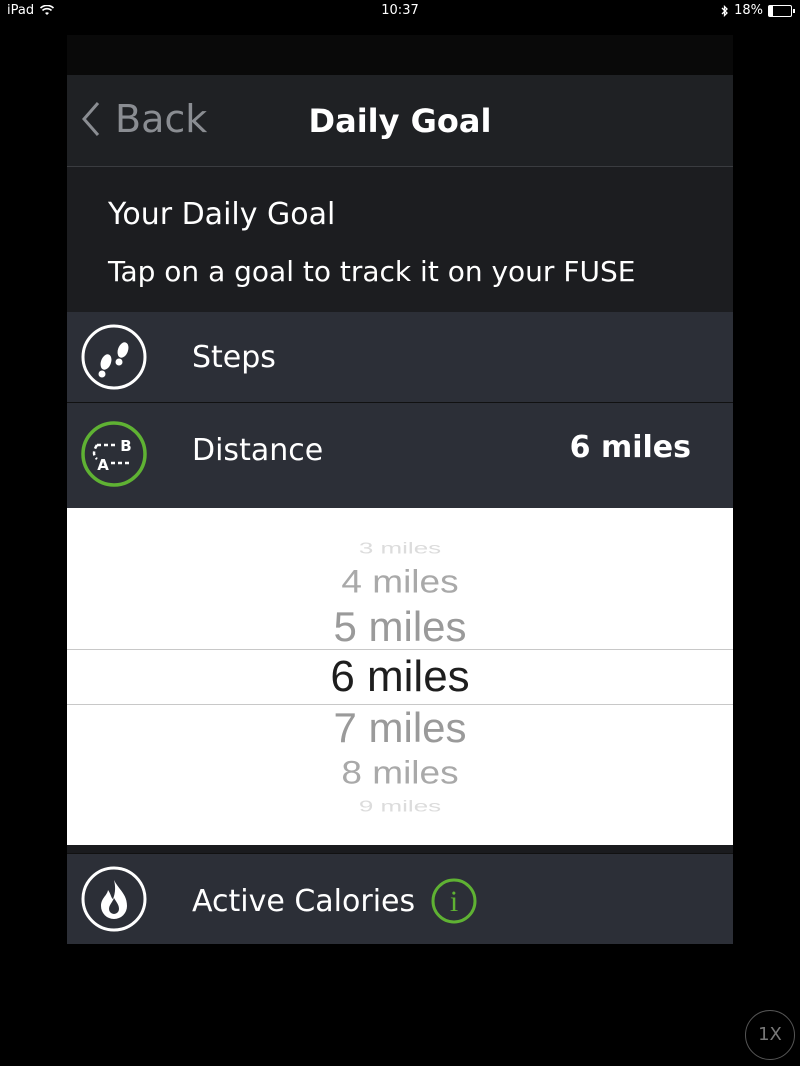 The width and height of the screenshot is (800, 1066). I want to click on app-top-strip, so click(400, 55).